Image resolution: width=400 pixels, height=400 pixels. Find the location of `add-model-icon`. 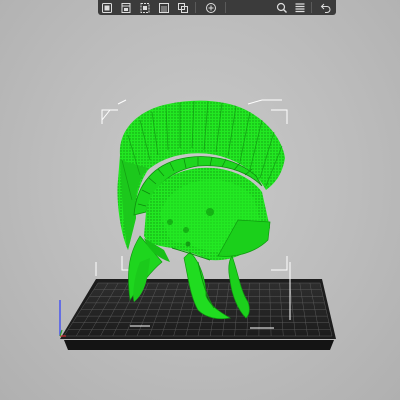

add-model-icon is located at coordinates (107, 7).